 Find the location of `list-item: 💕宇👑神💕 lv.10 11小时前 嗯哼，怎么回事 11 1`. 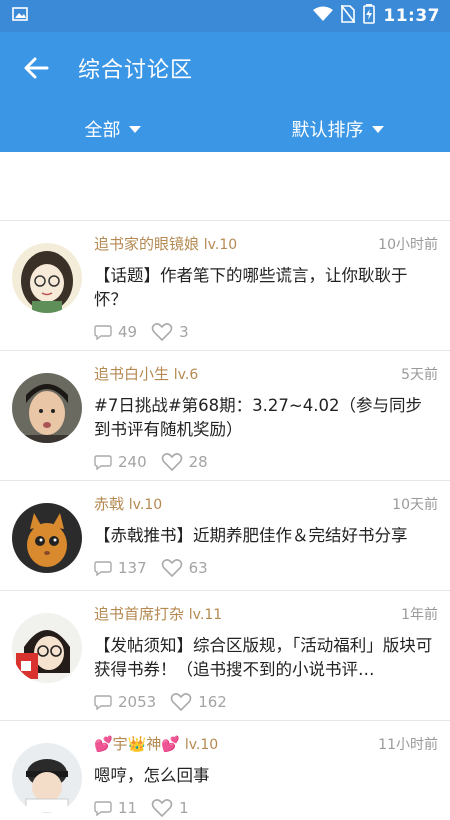

list-item: 💕宇👑神💕 lv.10 11小时前 嗯哼，怎么回事 11 1 is located at coordinates (225, 770).